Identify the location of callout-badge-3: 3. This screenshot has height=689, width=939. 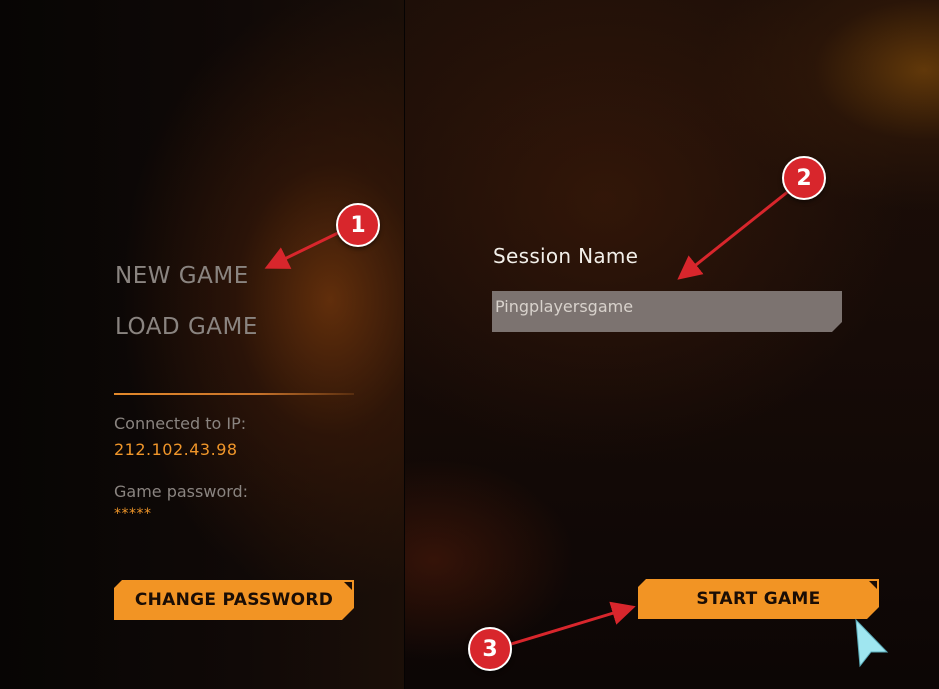
(490, 649).